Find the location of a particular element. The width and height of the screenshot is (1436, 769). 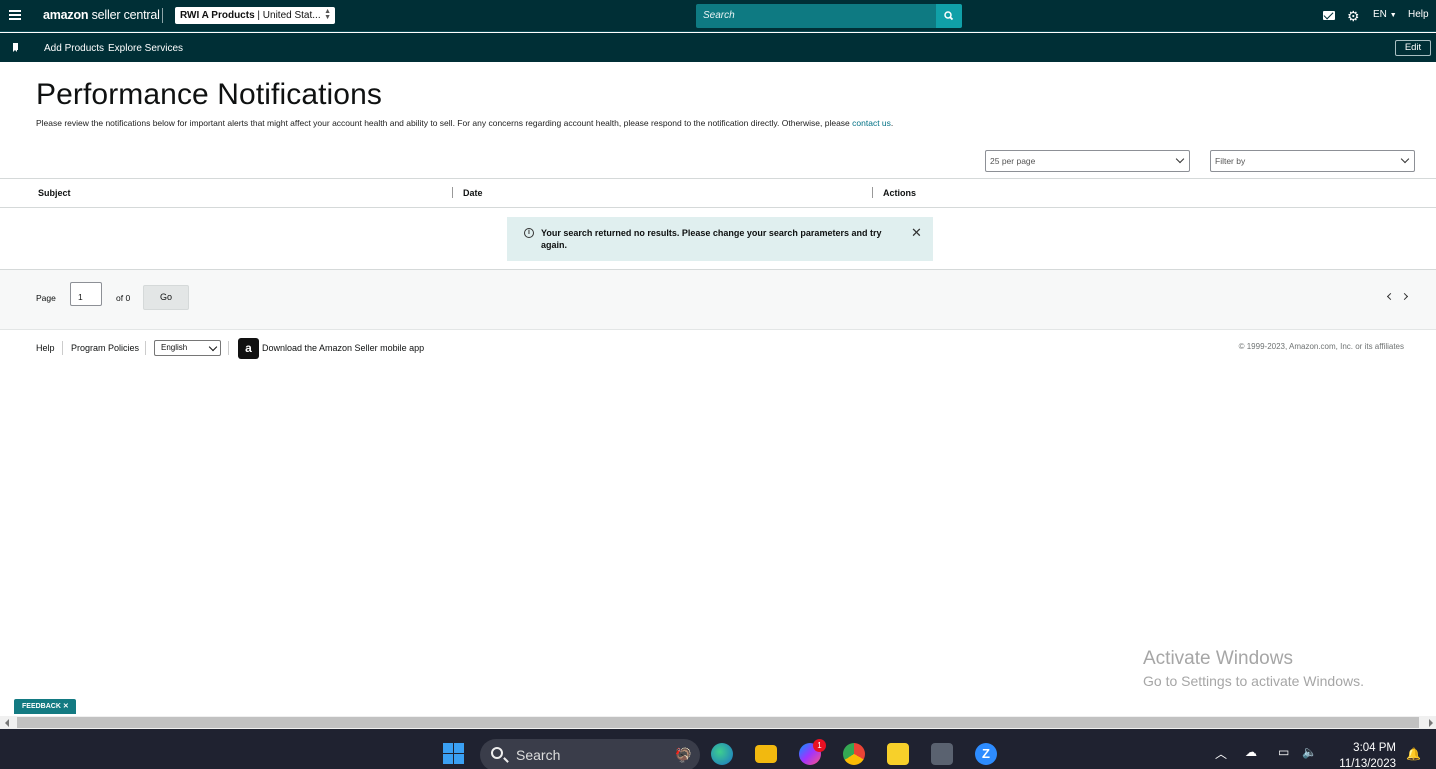

page-number-input is located at coordinates (86, 294).